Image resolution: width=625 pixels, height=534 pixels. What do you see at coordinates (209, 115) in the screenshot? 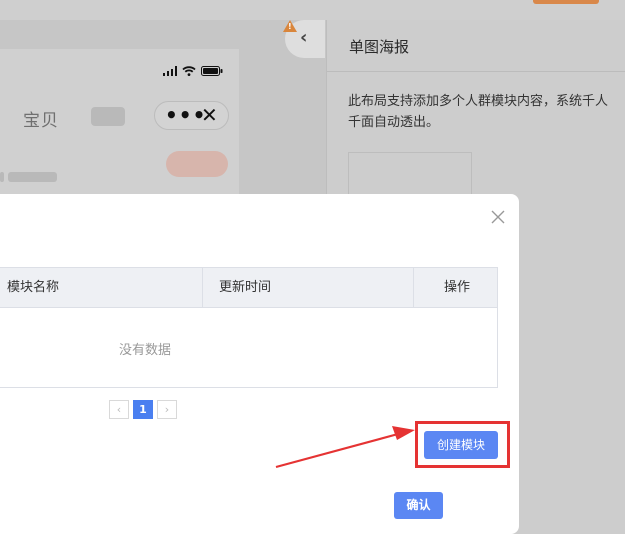
I see `close-icon: ✕` at bounding box center [209, 115].